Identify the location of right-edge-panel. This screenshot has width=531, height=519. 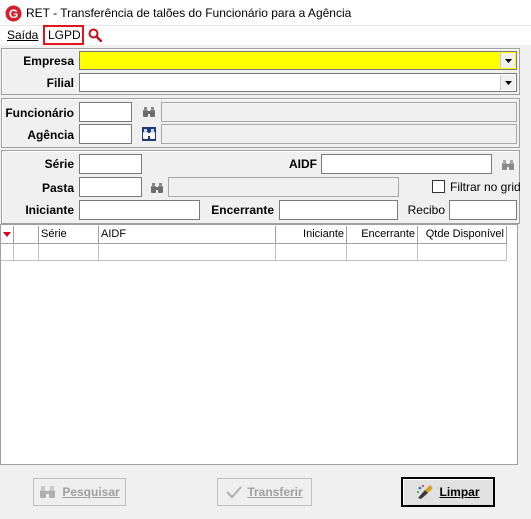
(524, 344).